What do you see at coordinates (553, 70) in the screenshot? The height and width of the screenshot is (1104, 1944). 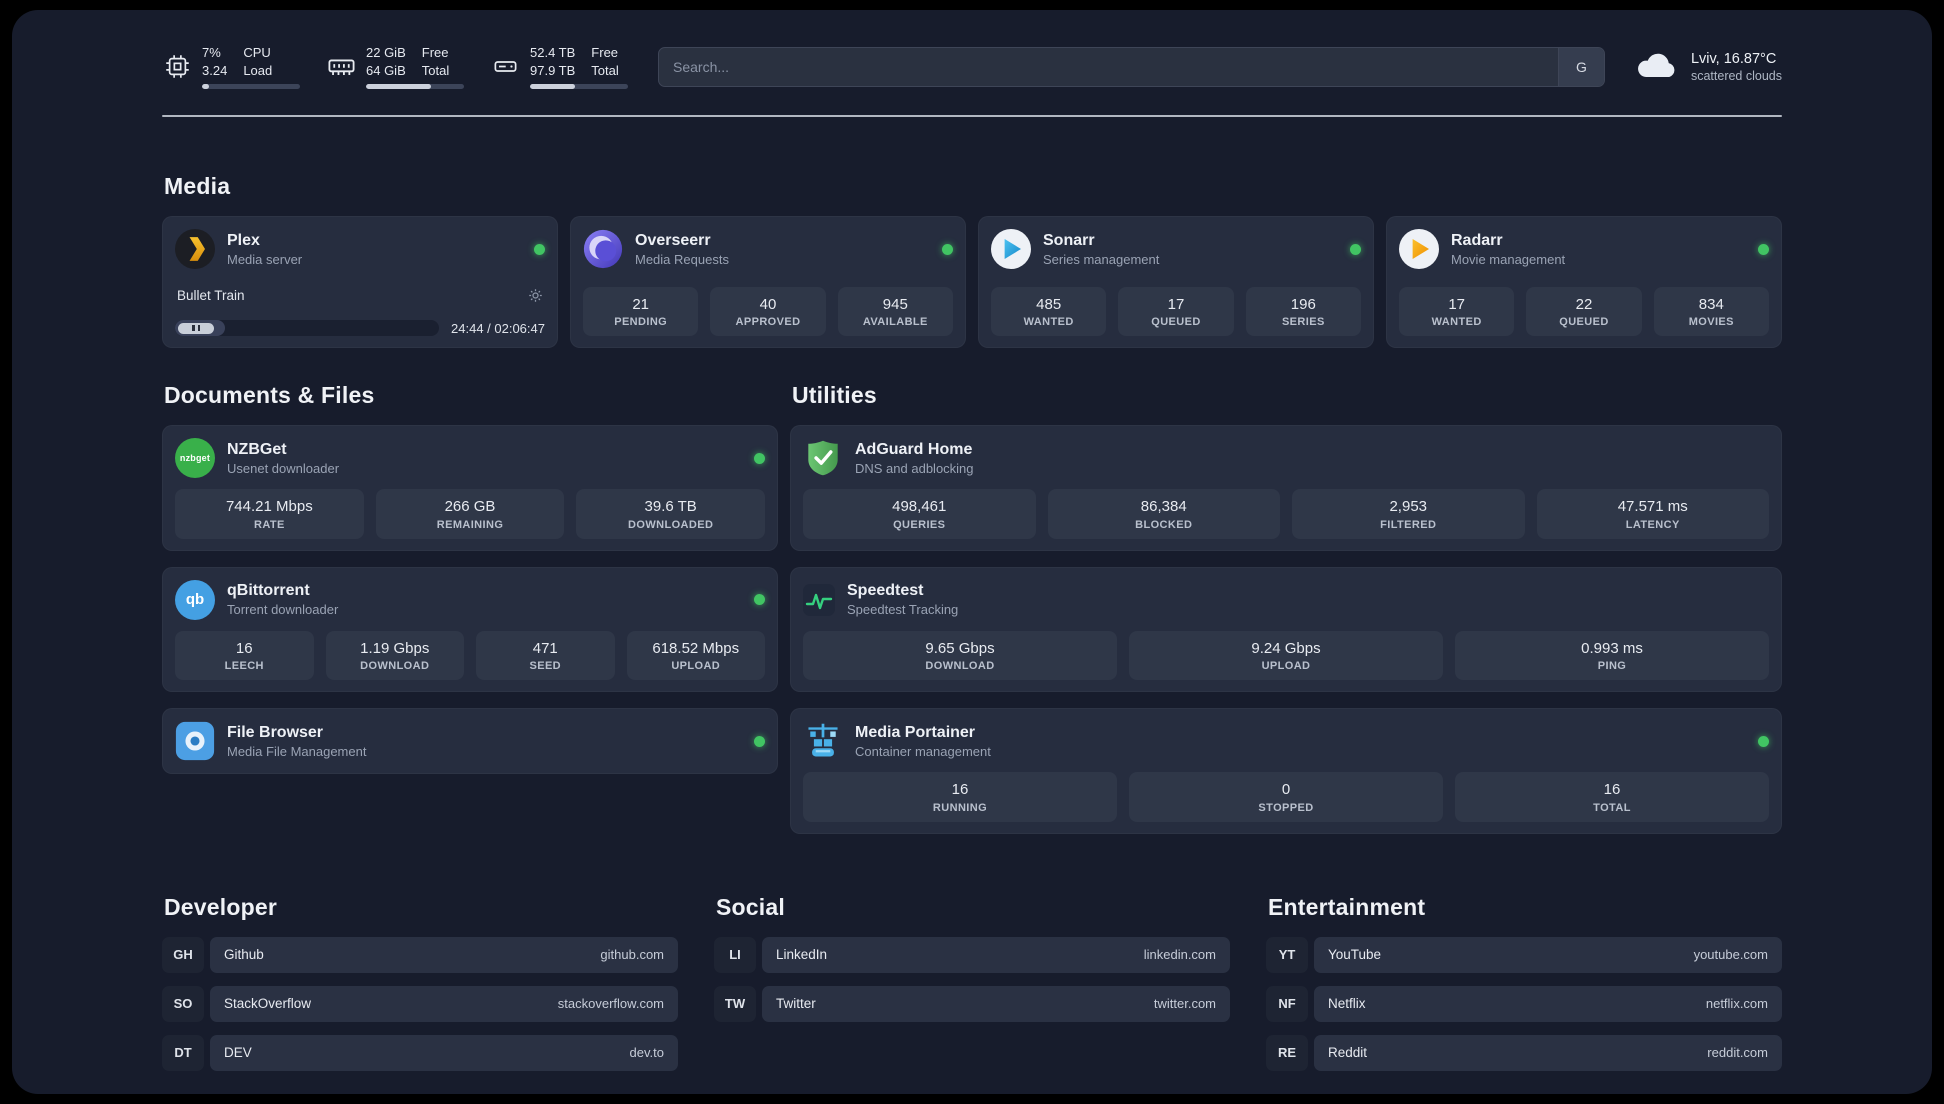 I see `disk-total-value: 97.9 TB` at bounding box center [553, 70].